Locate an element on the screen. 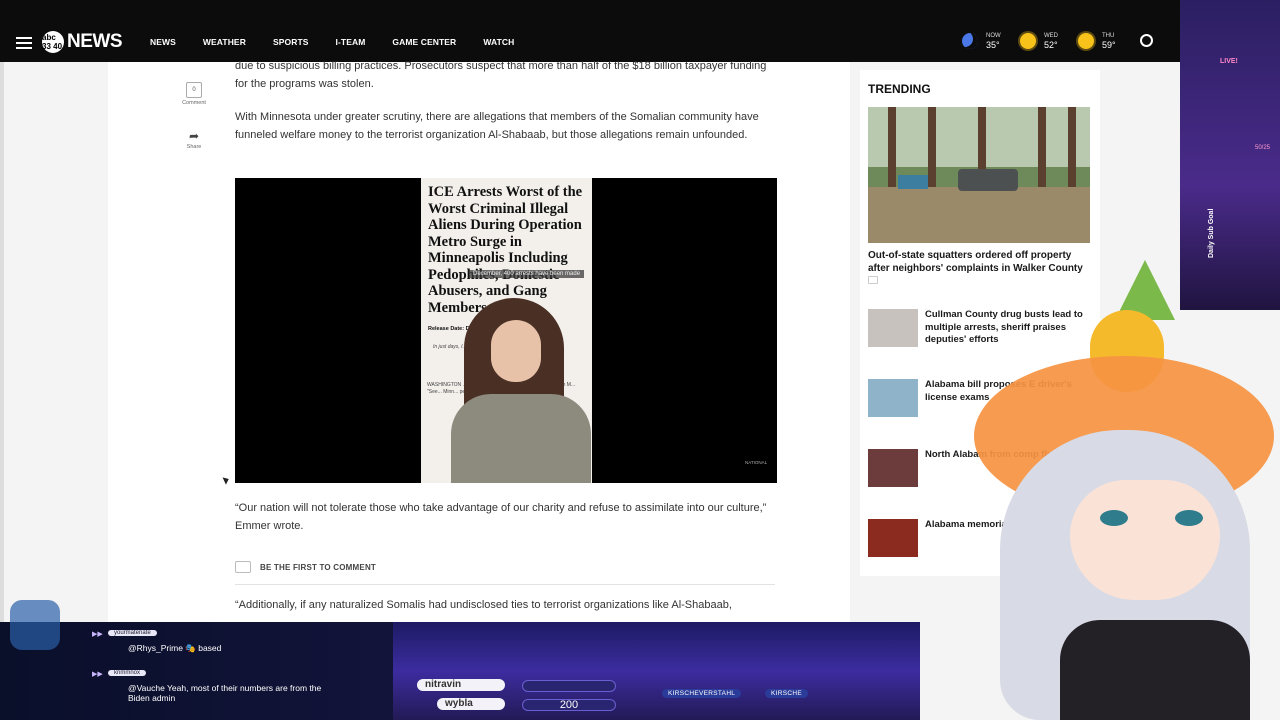 The width and height of the screenshot is (1280, 720). social-twitter: KIRSCHEVERSTAHL is located at coordinates (702, 693).